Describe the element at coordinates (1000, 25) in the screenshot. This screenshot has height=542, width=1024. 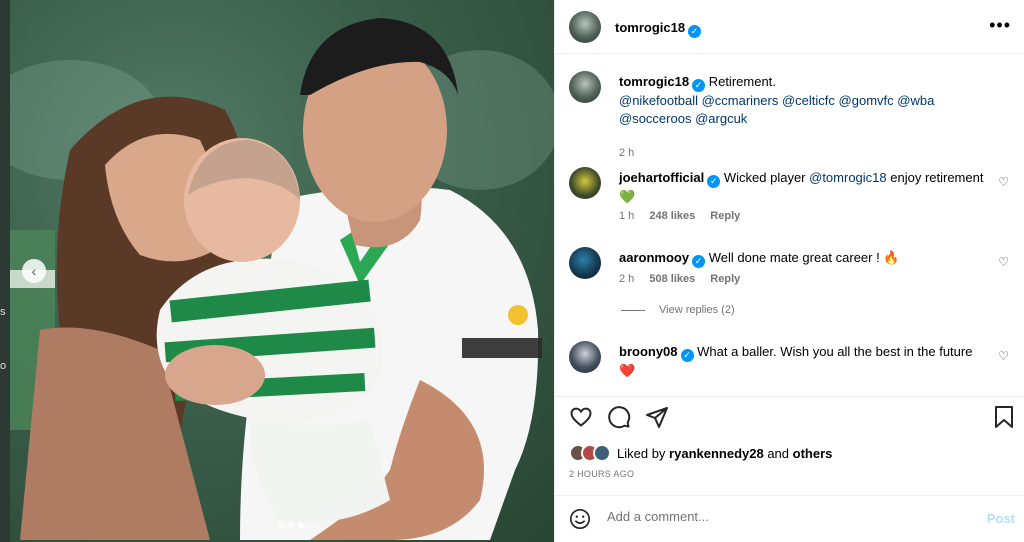
I see `more-options-icon: •••` at that location.